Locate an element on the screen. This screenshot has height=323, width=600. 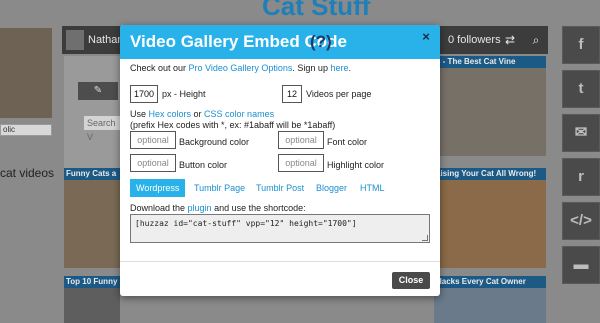
resize-handle is located at coordinates (425, 238).